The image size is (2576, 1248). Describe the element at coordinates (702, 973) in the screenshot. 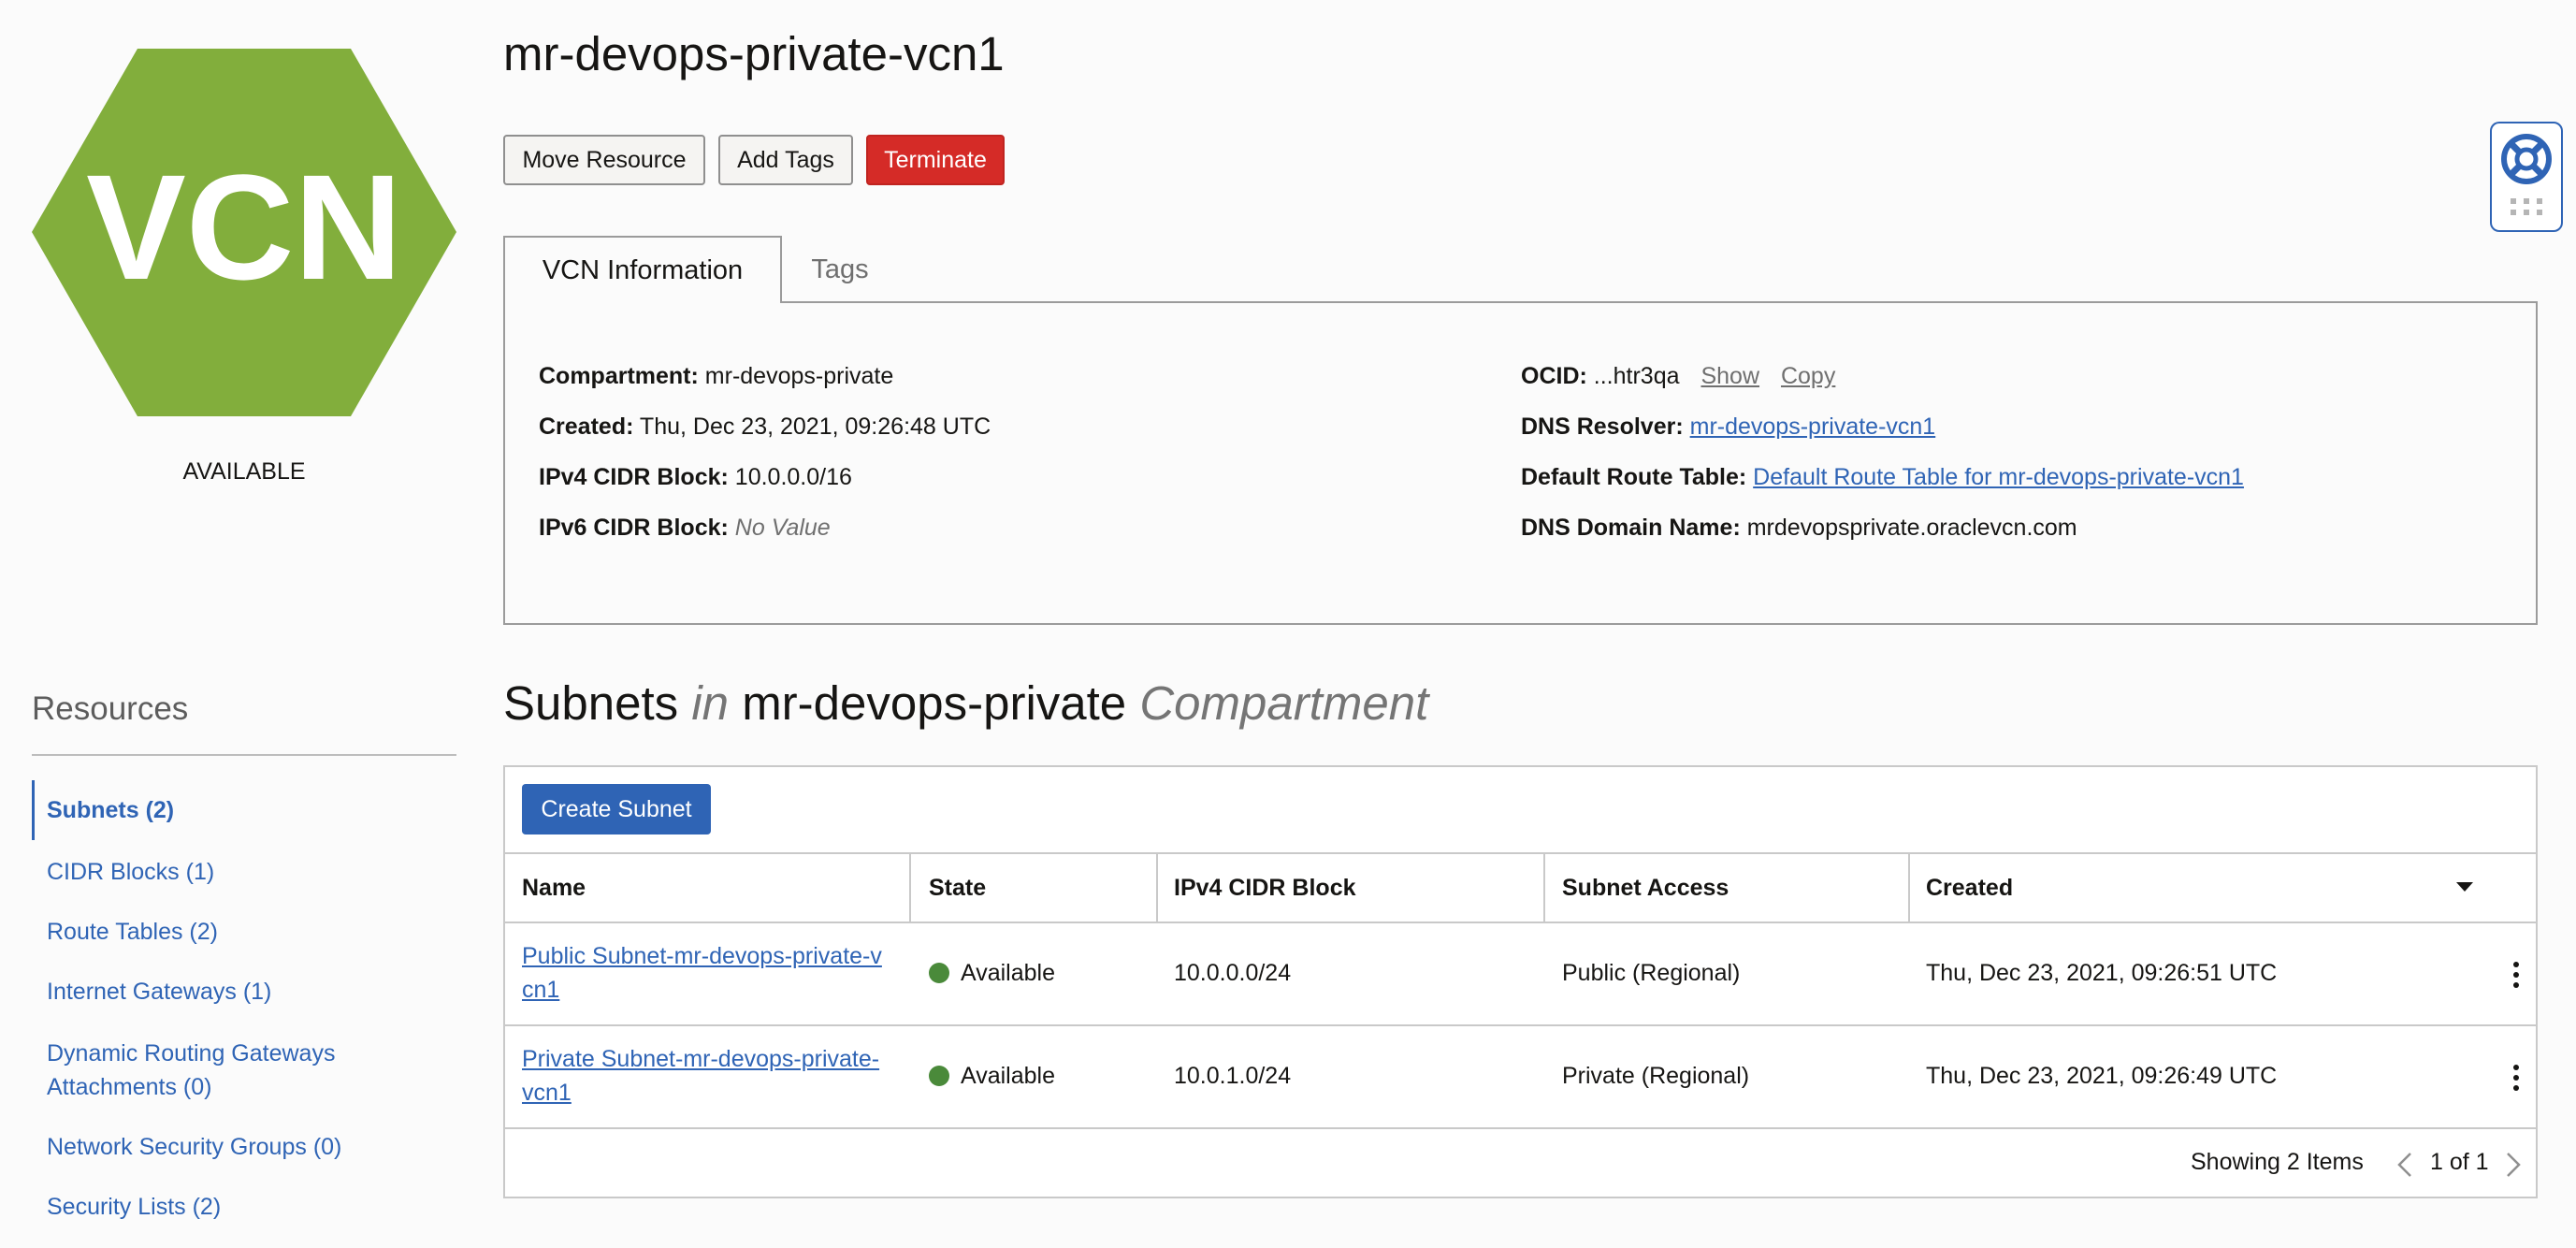

I see `subnet-name-link: Public Subnet-mr-devops-private-v cn1` at that location.